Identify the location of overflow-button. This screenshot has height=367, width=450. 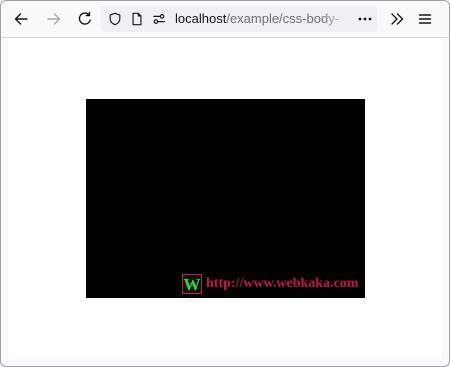
(397, 19).